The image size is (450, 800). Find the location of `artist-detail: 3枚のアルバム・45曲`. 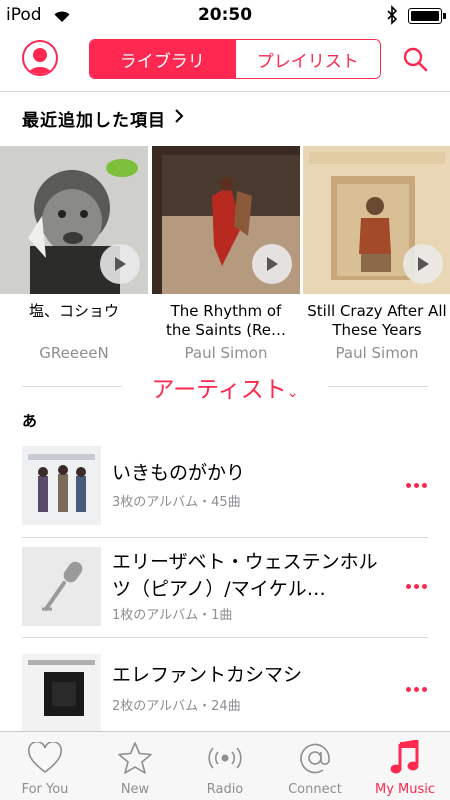

artist-detail: 3枚のアルバム・45曲 is located at coordinates (176, 502).